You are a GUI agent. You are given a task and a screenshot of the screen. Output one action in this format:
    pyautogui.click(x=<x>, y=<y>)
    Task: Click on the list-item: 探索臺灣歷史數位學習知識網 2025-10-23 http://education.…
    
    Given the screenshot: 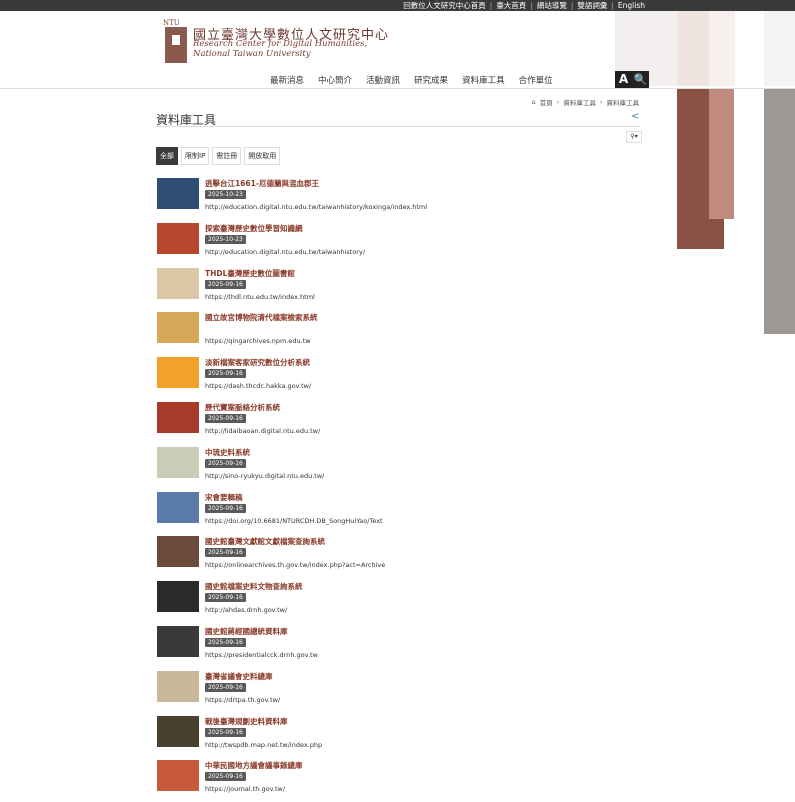 What is the action you would take?
    pyautogui.click(x=396, y=242)
    